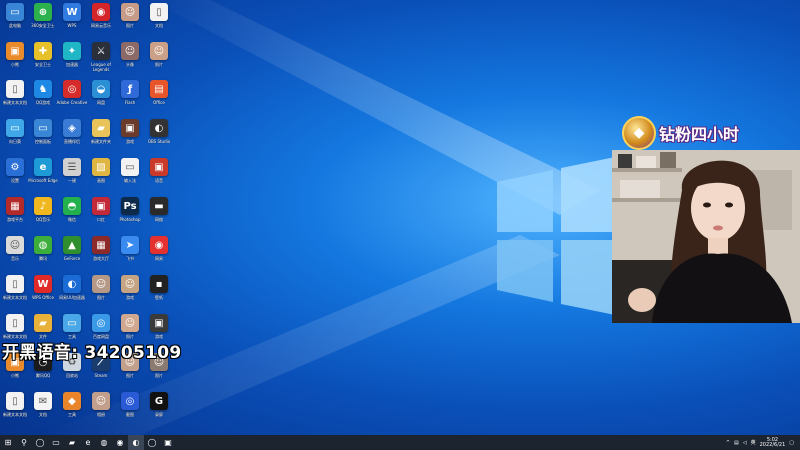 The height and width of the screenshot is (450, 800). What do you see at coordinates (72, 410) in the screenshot?
I see `desktop-icon: ◆ 工具` at bounding box center [72, 410].